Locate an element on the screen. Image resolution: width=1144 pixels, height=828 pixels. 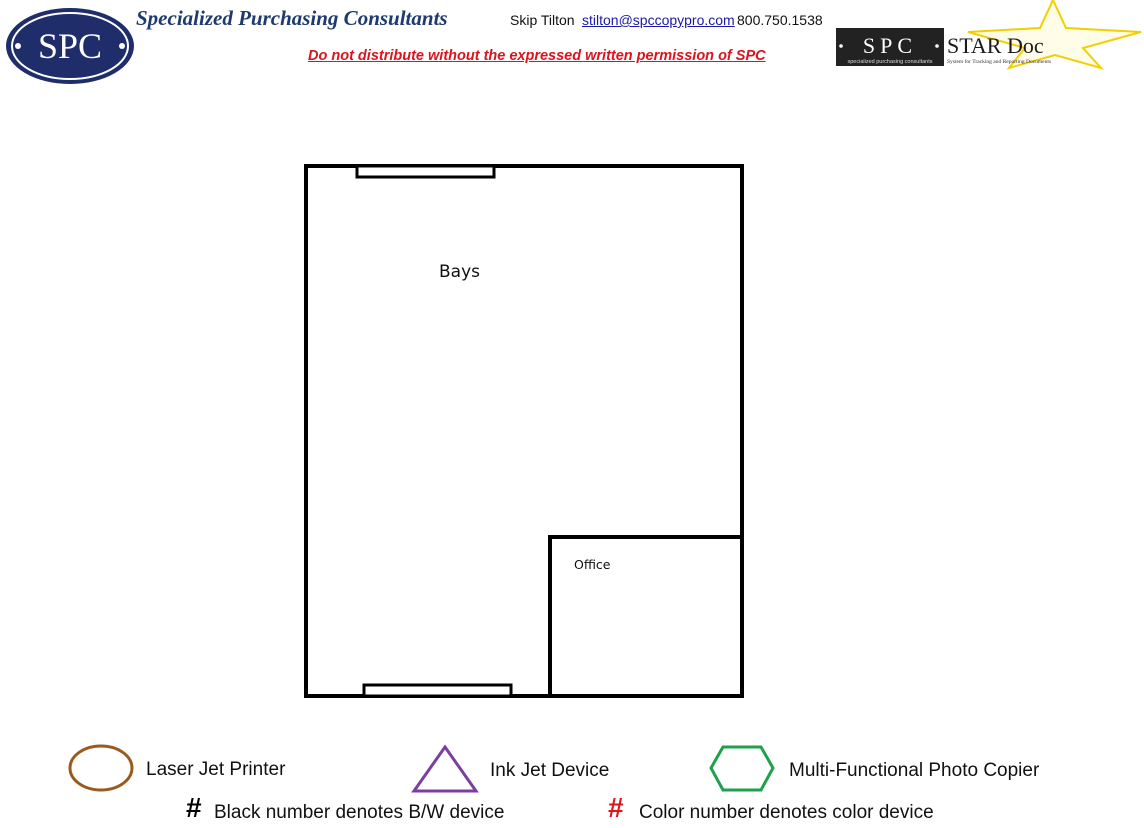
legend-laser-jet-label: Laser Jet Printer is located at coordinates (216, 769).